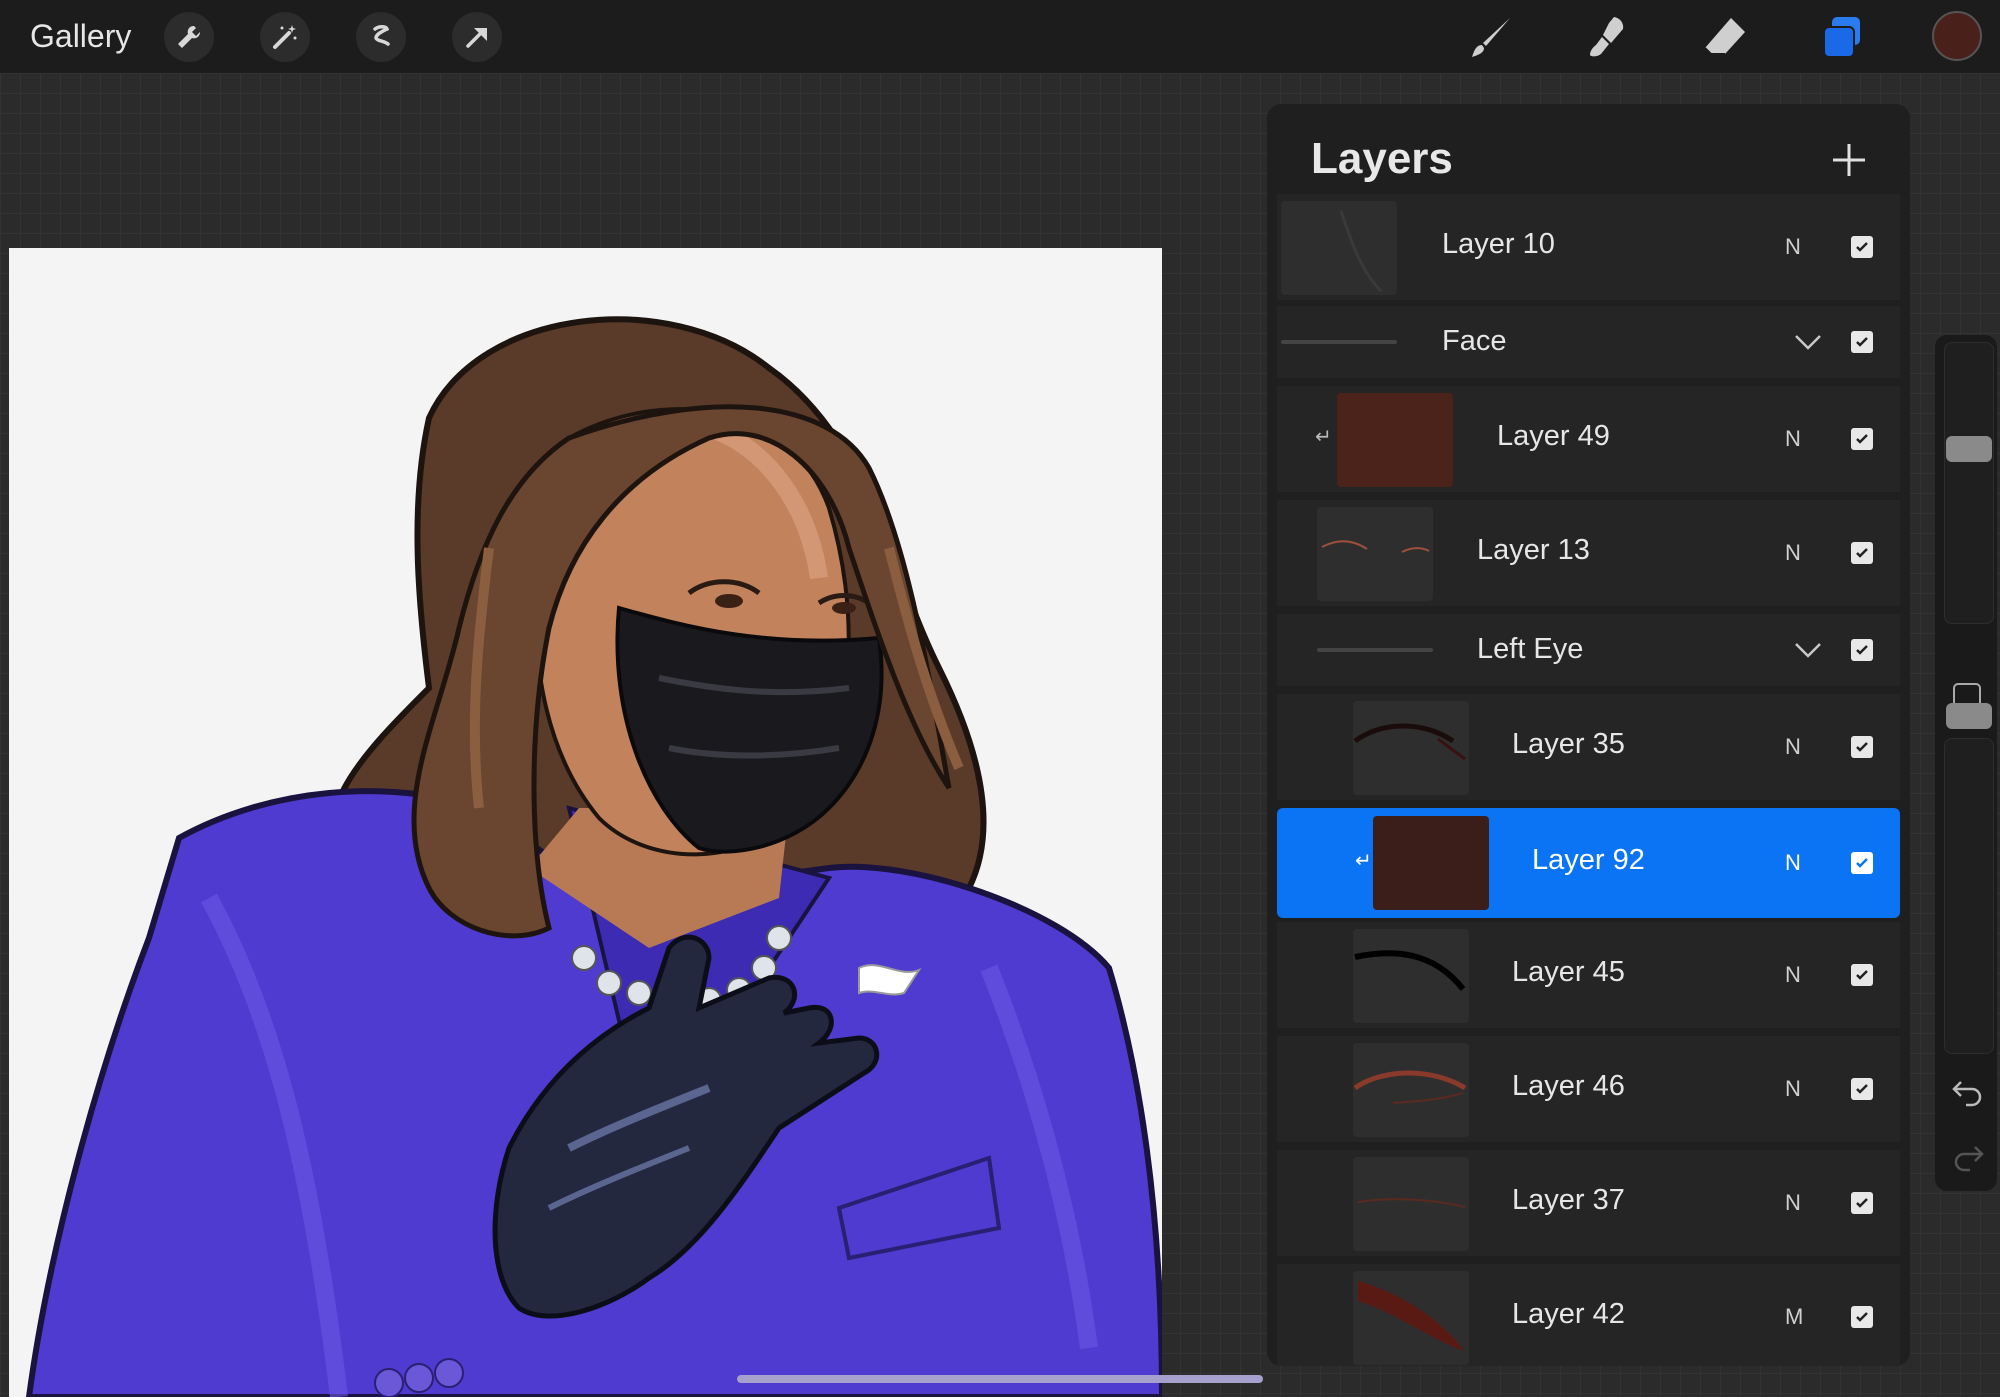 The image size is (2000, 1397). What do you see at coordinates (1588, 247) in the screenshot?
I see `layer-row-layer-10: Layer 10 N` at bounding box center [1588, 247].